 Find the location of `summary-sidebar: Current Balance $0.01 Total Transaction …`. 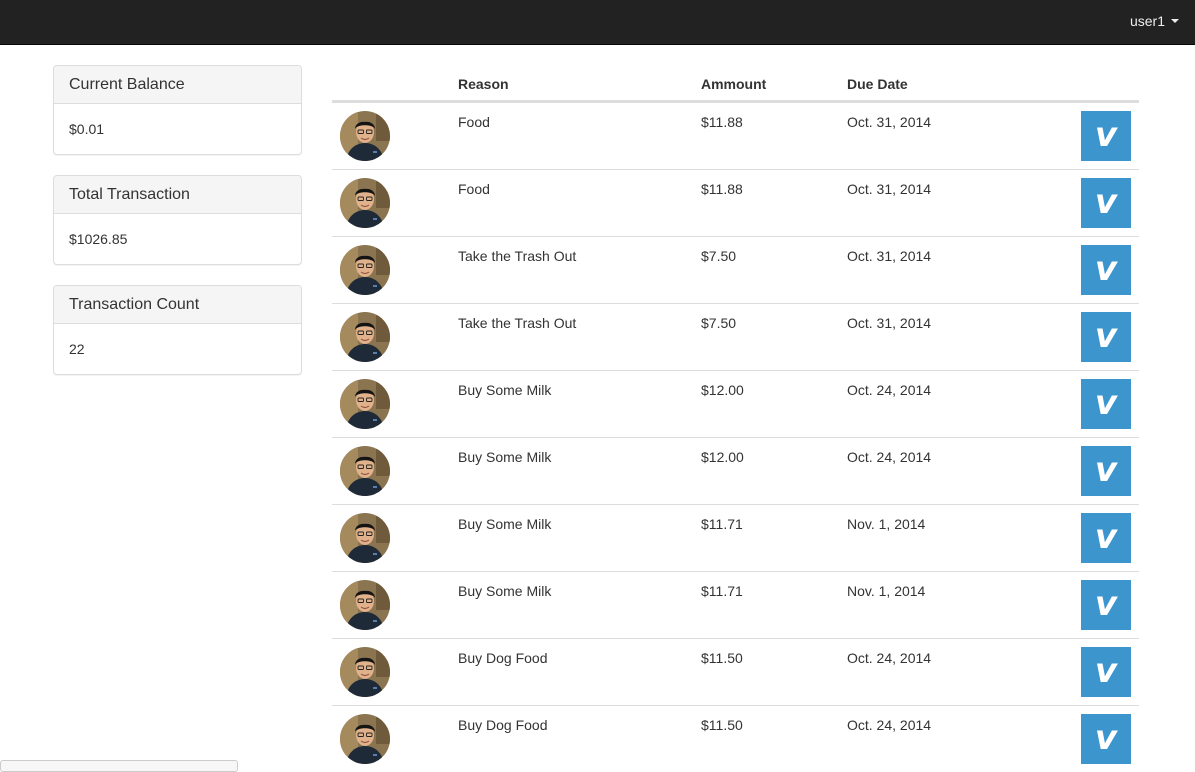

summary-sidebar: Current Balance $0.01 Total Transaction … is located at coordinates (177, 230).